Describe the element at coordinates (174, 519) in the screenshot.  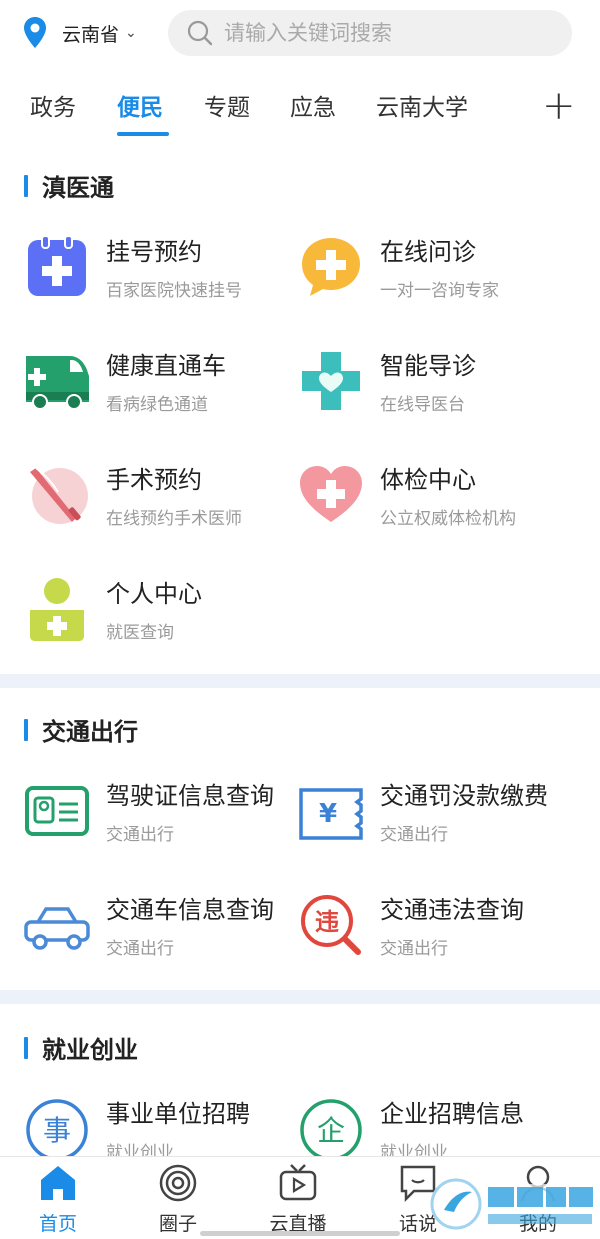
I see `service-subtitle: 在线预约手术医师` at that location.